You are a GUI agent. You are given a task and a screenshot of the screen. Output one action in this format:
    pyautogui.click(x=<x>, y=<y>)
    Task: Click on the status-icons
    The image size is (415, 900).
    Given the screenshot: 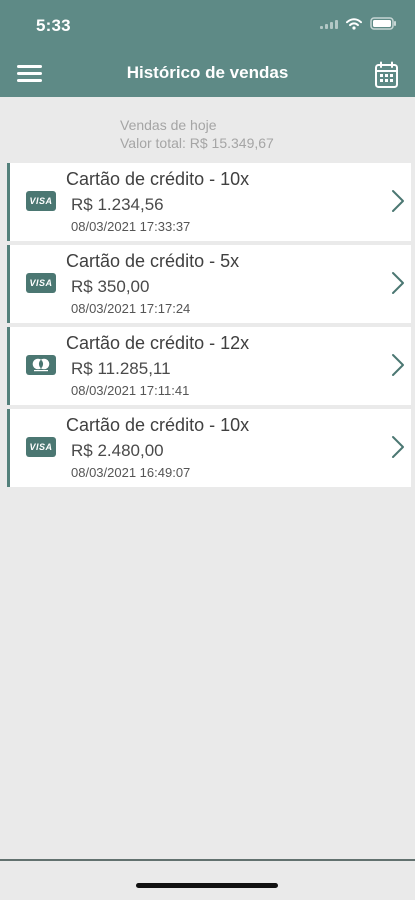 What is the action you would take?
    pyautogui.click(x=358, y=23)
    